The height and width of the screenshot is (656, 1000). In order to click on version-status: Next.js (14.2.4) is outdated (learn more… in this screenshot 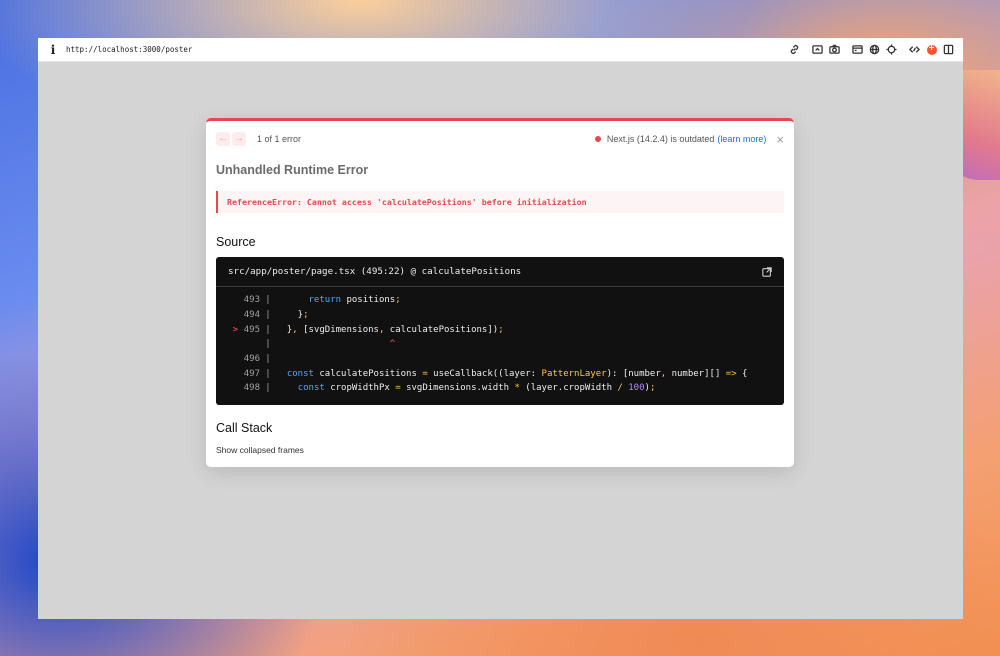, I will do `click(689, 139)`.